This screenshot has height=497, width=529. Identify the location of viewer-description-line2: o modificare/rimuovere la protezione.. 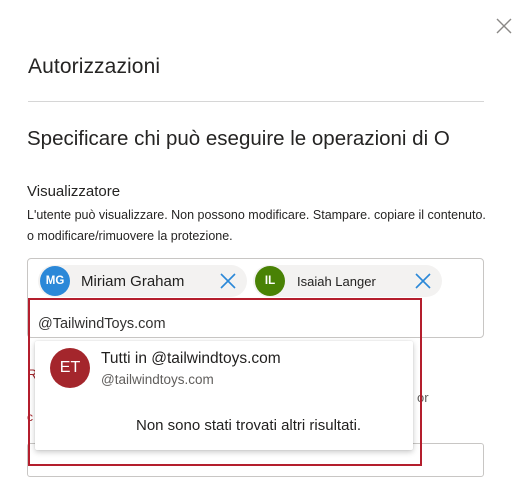
(130, 236).